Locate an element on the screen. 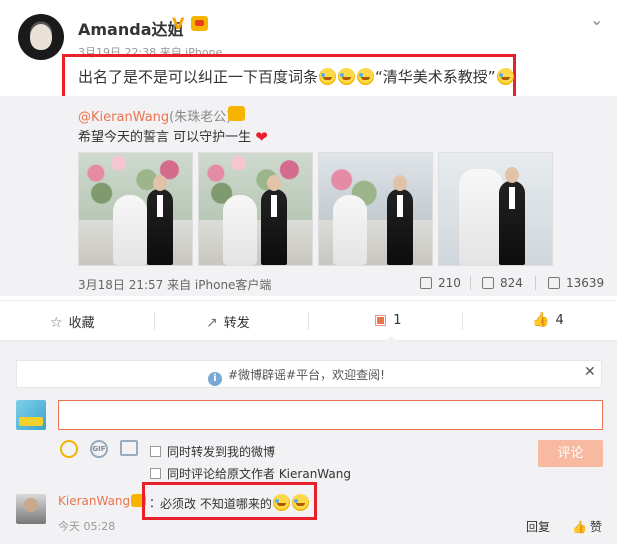  comment-icon is located at coordinates (488, 283).